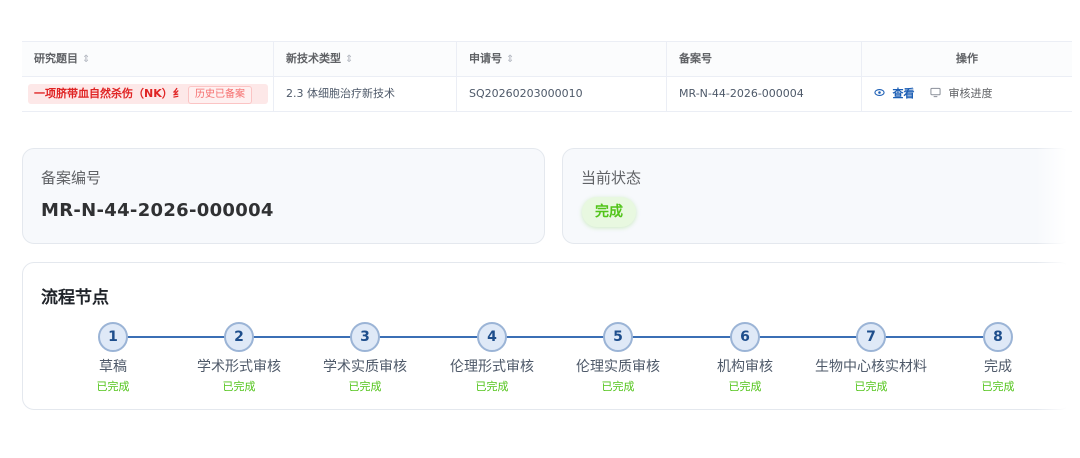  Describe the element at coordinates (239, 358) in the screenshot. I see `flow-step-academic-form-review: 2 学术形式审核 已完成` at that location.